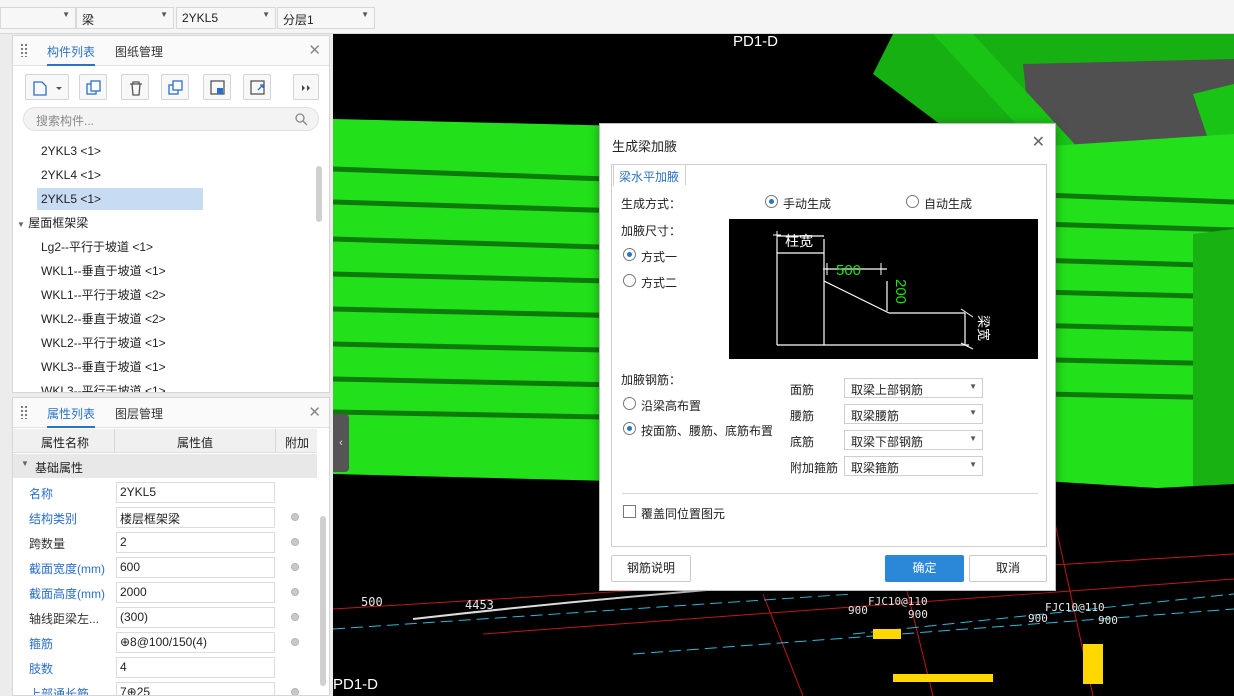 The width and height of the screenshot is (1234, 696). Describe the element at coordinates (707, 431) in the screenshot. I see `radio-by-bars-label: 按面筋、腰筋、底筋布置` at that location.